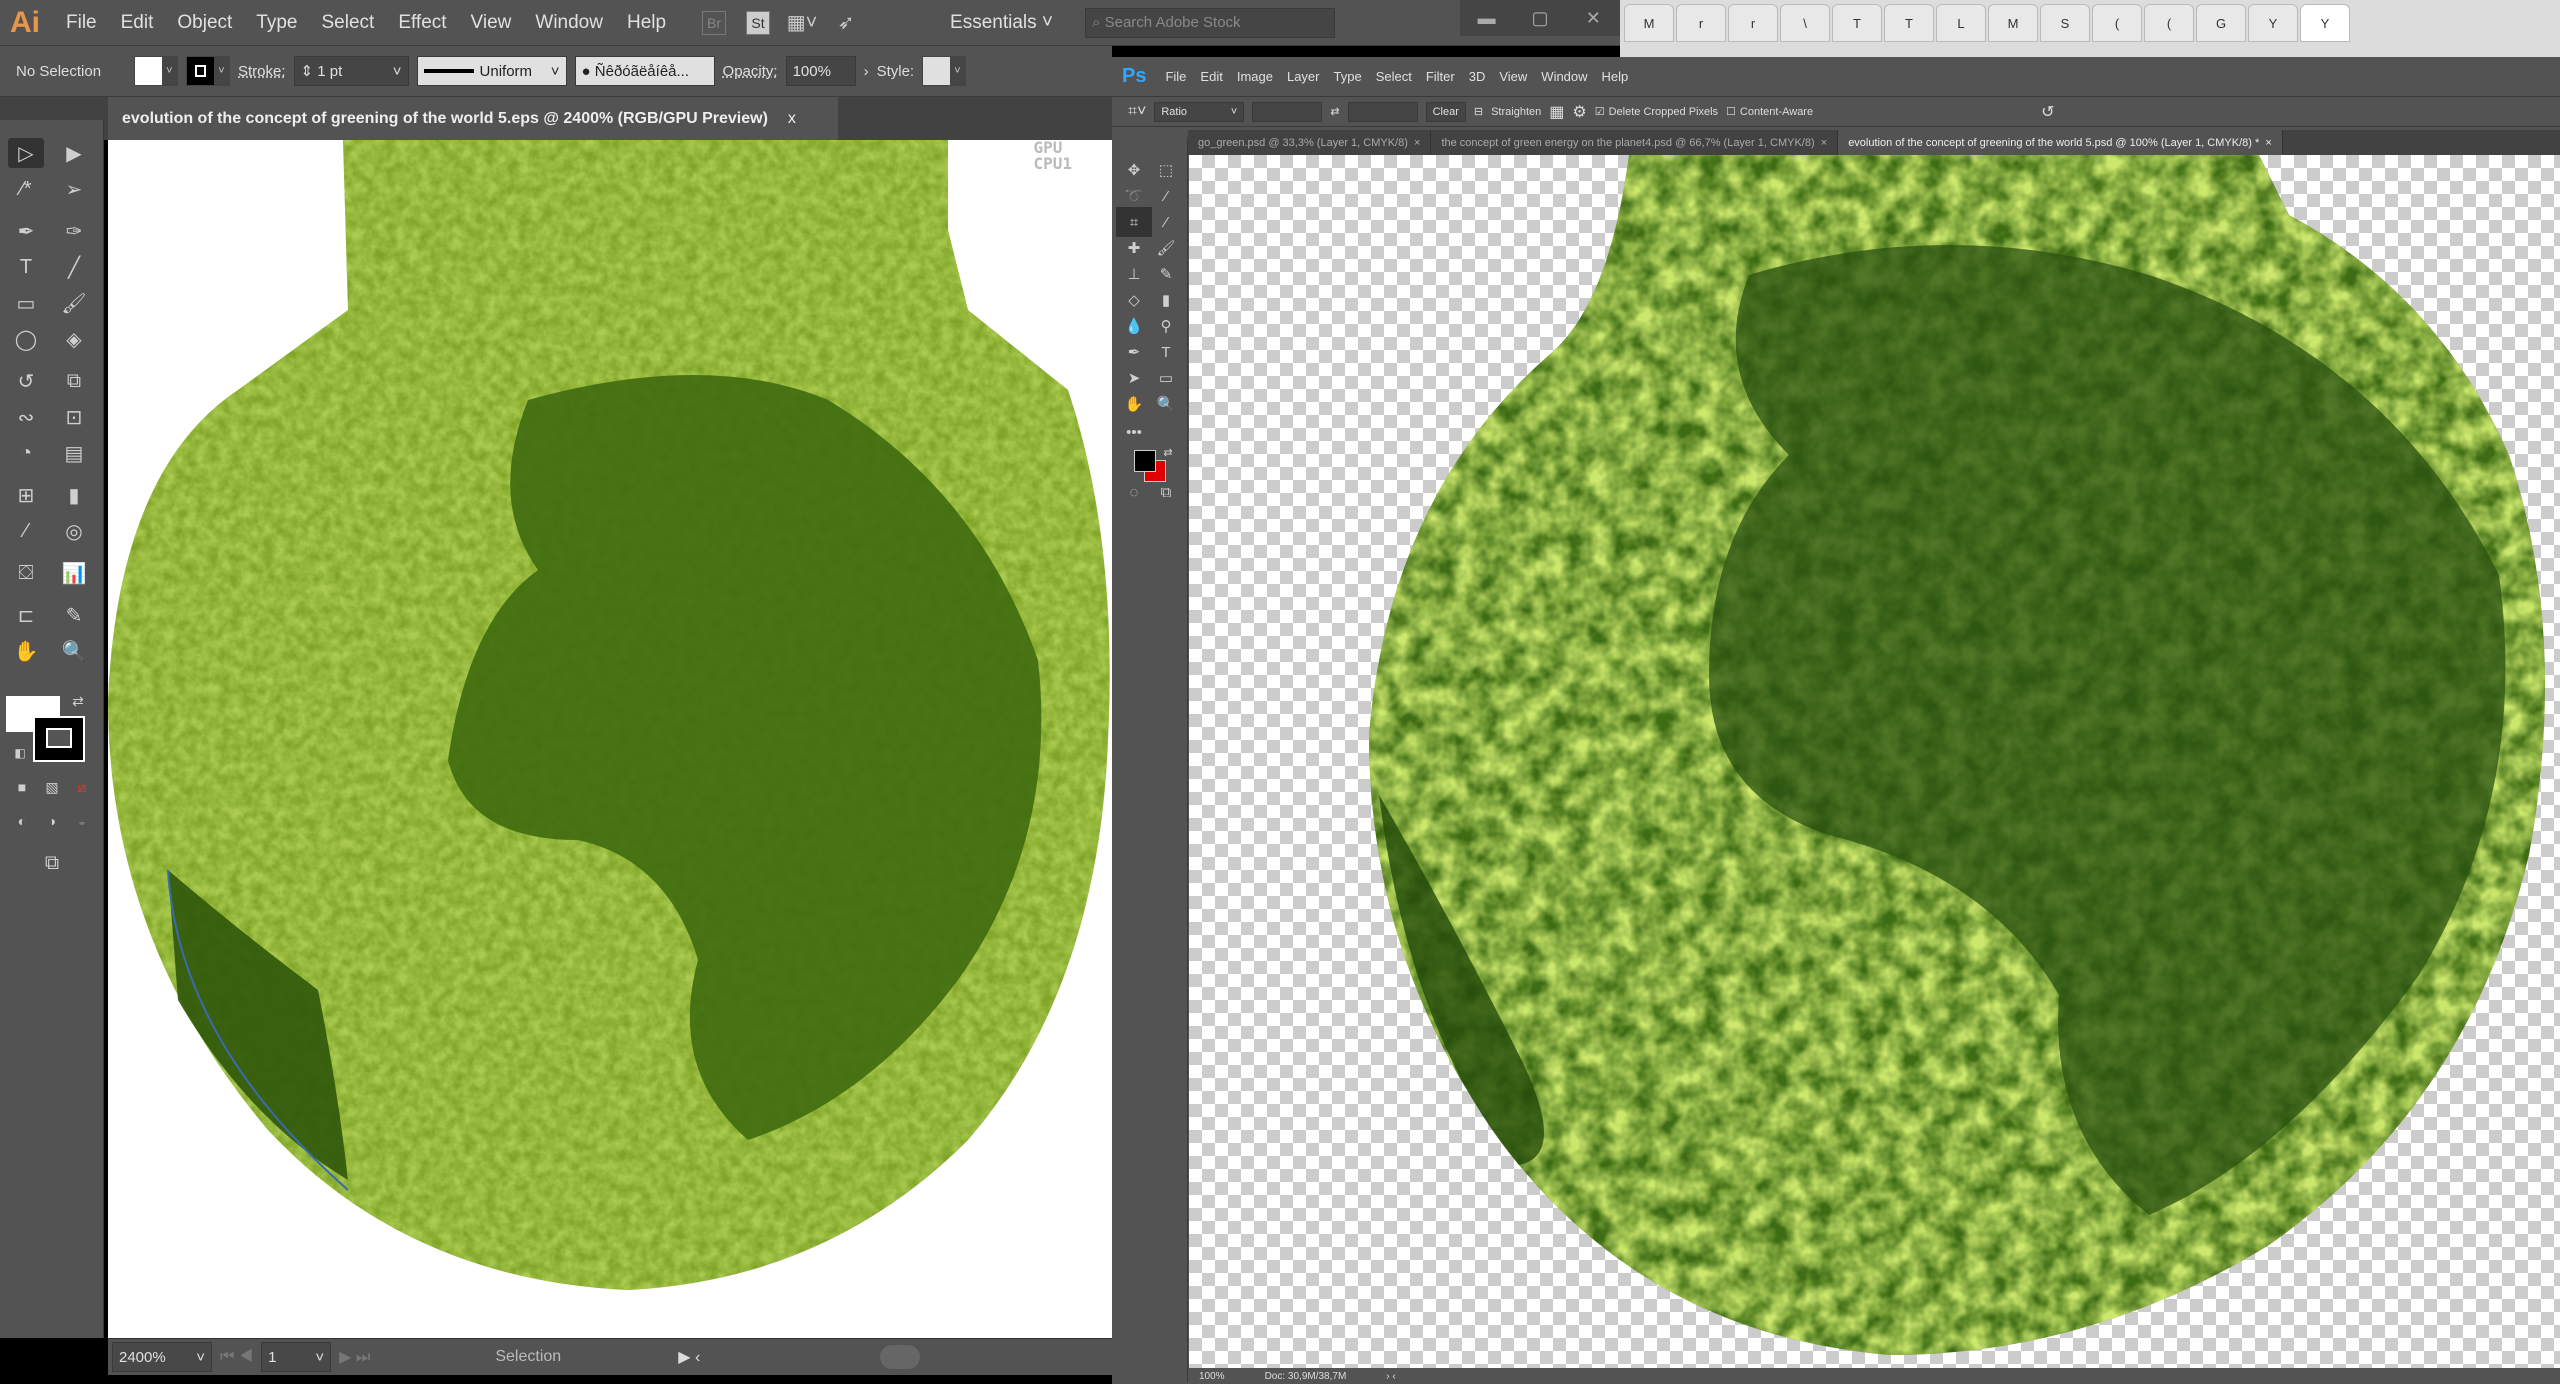  Describe the element at coordinates (1539, 18) in the screenshot. I see `maximize-icon: ▢` at that location.